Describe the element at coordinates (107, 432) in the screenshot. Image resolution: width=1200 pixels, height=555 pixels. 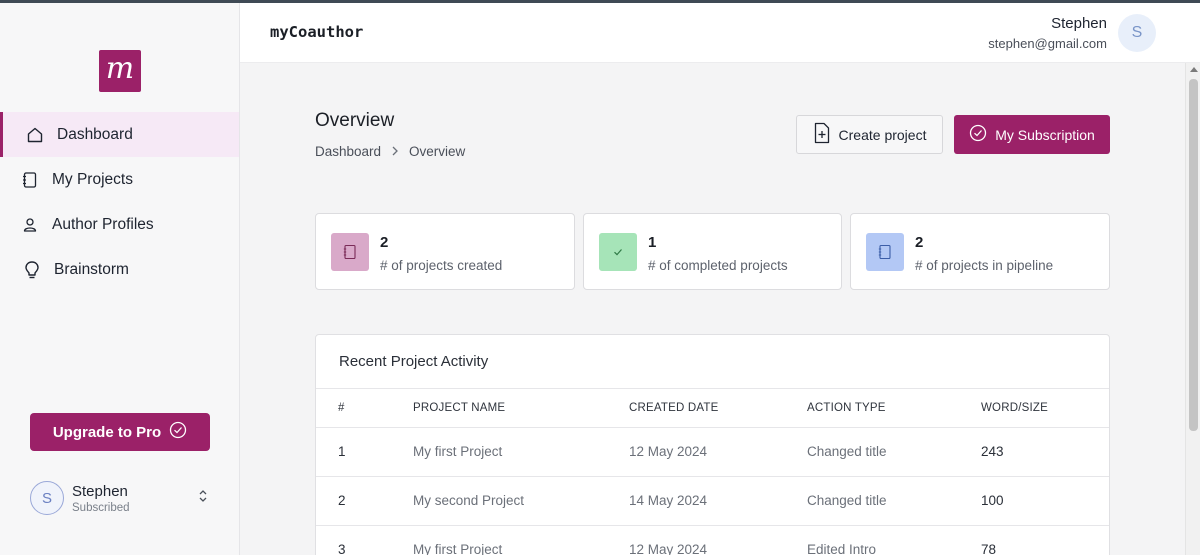
I see `upgrade-label: Upgrade to Pro` at that location.